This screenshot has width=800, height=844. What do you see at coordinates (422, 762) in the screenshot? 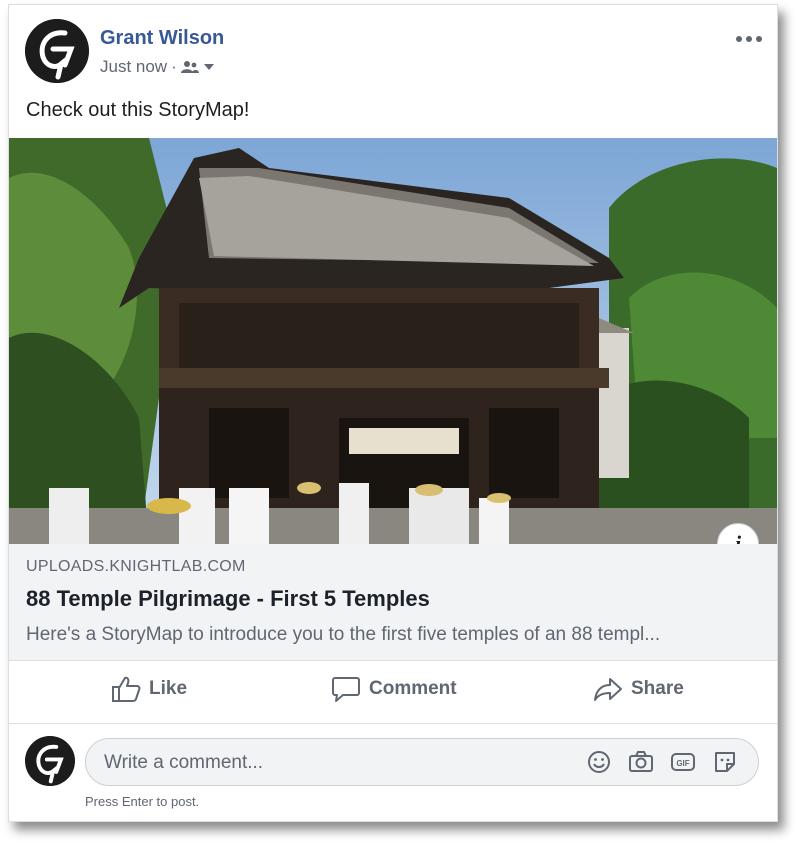
I see `comment-input: Write a comment... GIF` at bounding box center [422, 762].